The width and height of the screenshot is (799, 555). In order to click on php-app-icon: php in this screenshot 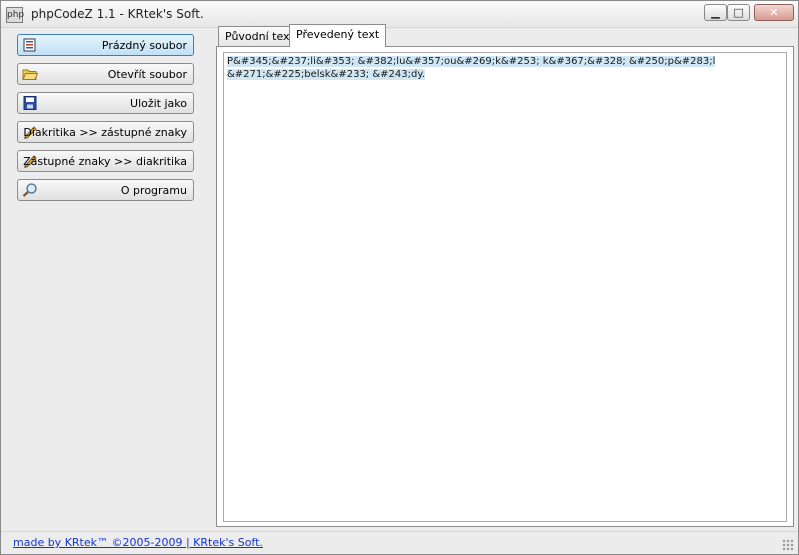, I will do `click(15, 15)`.